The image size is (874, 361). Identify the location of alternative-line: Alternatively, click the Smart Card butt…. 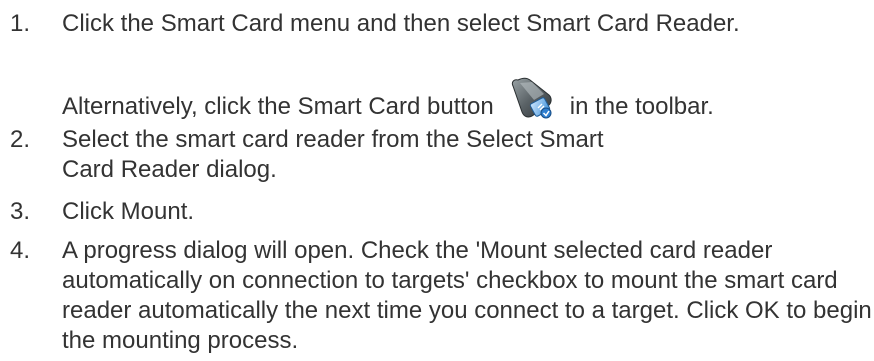
(388, 99).